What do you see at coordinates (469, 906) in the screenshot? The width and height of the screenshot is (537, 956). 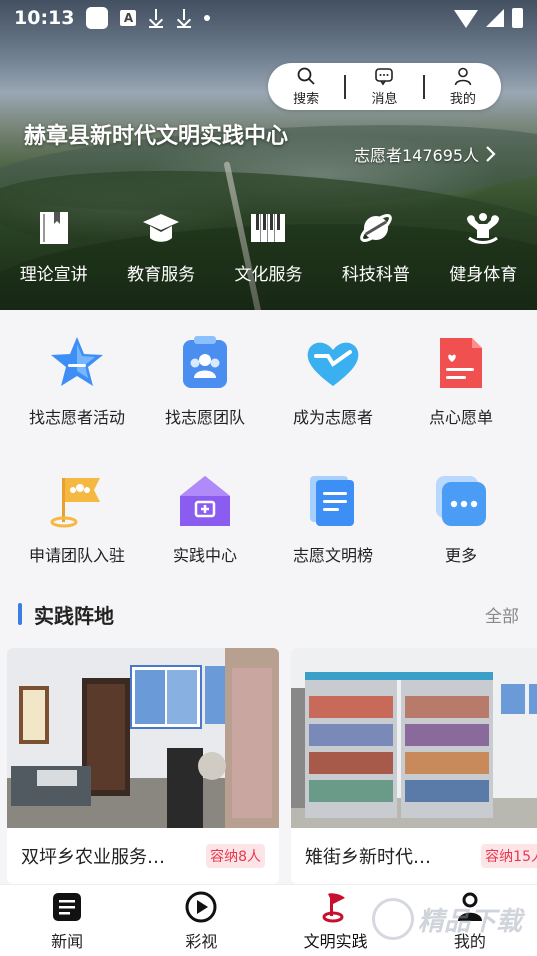 I see `profile-icon` at bounding box center [469, 906].